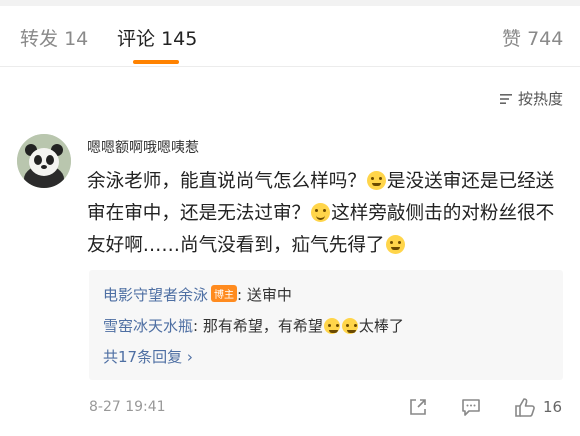 The image size is (580, 436). I want to click on tab-likes-label: 赞, so click(512, 39).